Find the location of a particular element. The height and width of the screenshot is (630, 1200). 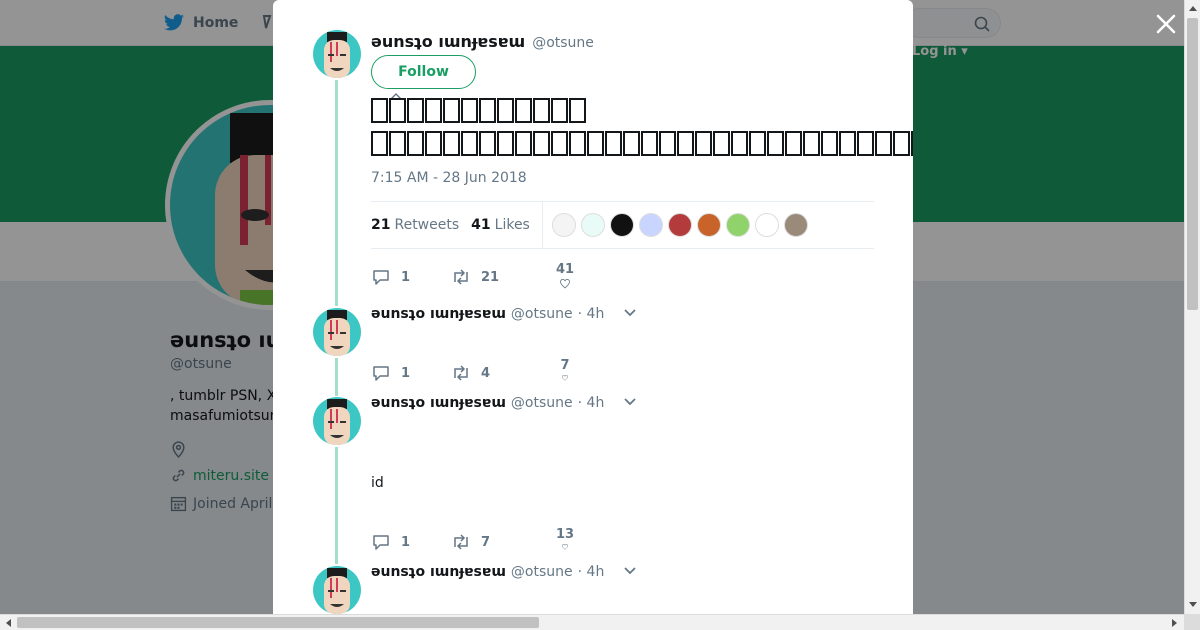

like-button: 7 is located at coordinates (565, 373).